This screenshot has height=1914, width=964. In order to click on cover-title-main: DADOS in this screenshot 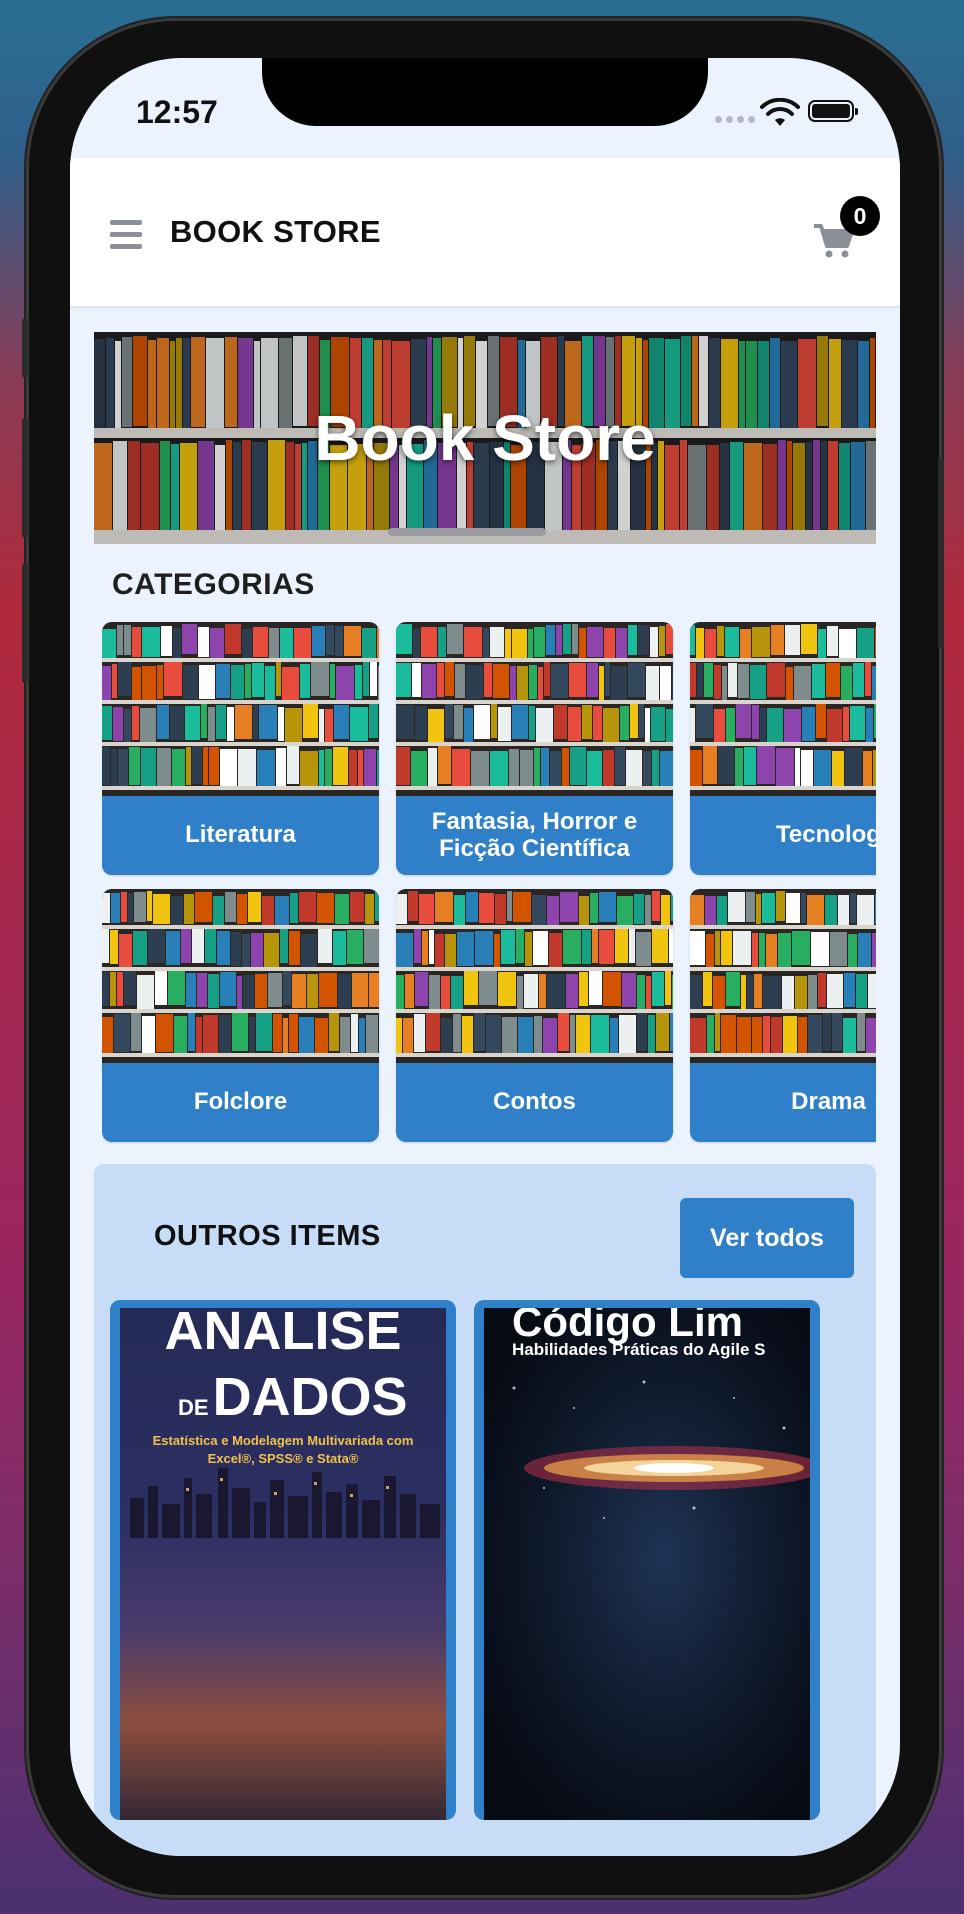, I will do `click(310, 1397)`.